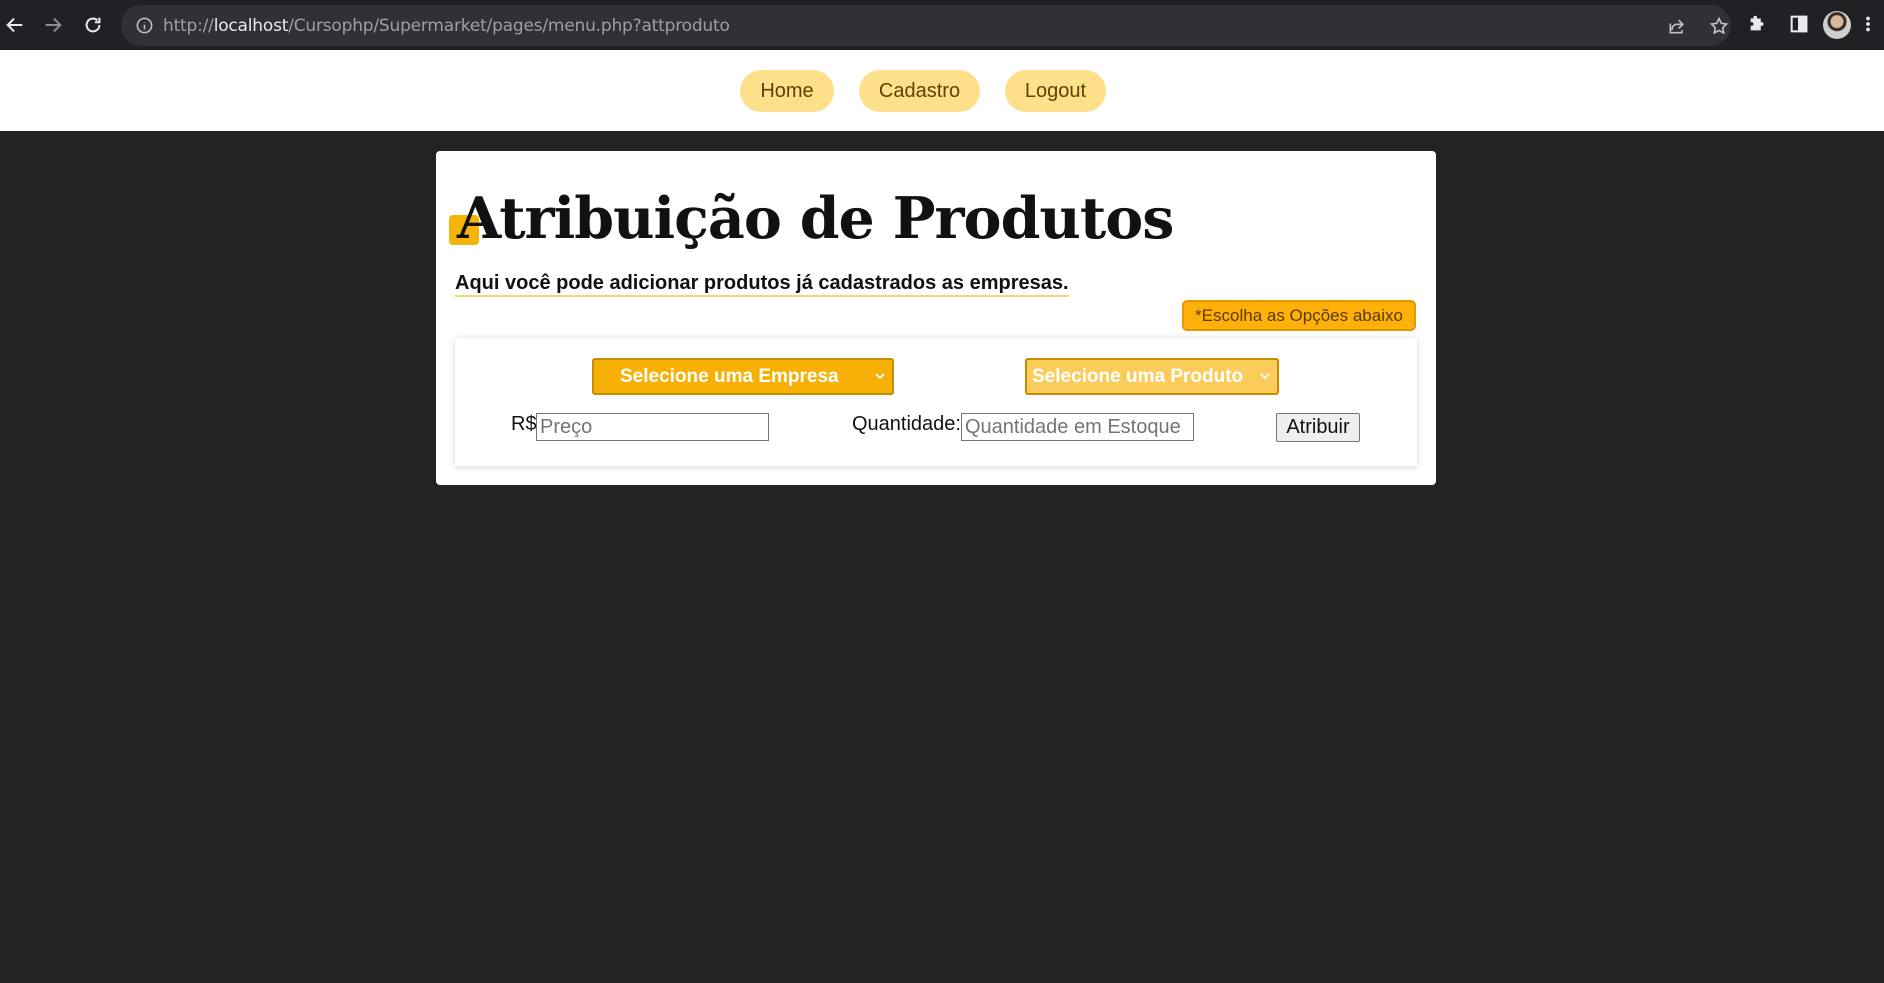 The width and height of the screenshot is (1884, 983). What do you see at coordinates (1799, 24) in the screenshot?
I see `side-panel-icon` at bounding box center [1799, 24].